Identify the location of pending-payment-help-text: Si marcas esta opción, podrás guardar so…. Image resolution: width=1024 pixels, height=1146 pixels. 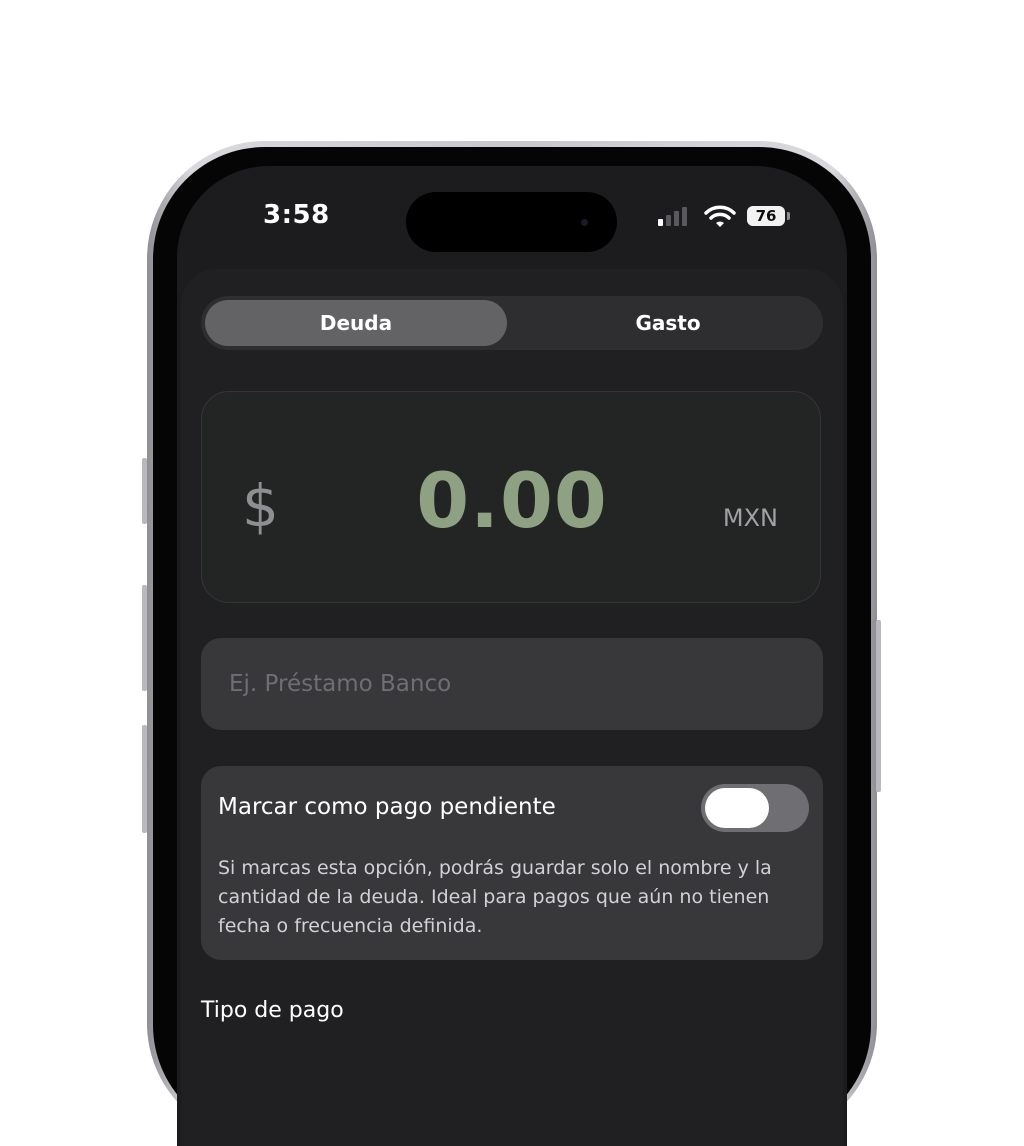
(495, 897).